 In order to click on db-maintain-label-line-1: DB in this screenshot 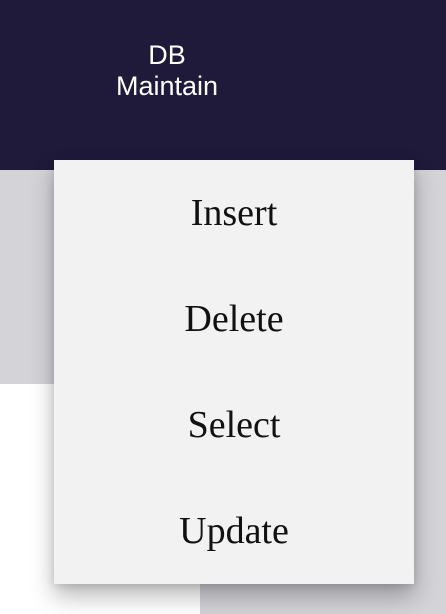, I will do `click(167, 55)`.